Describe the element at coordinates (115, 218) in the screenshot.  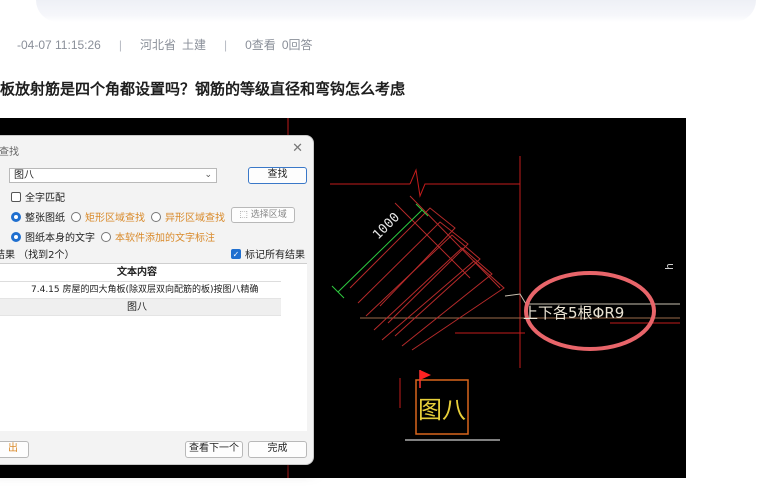
I see `scope-rect-label: 矩形区域查找` at that location.